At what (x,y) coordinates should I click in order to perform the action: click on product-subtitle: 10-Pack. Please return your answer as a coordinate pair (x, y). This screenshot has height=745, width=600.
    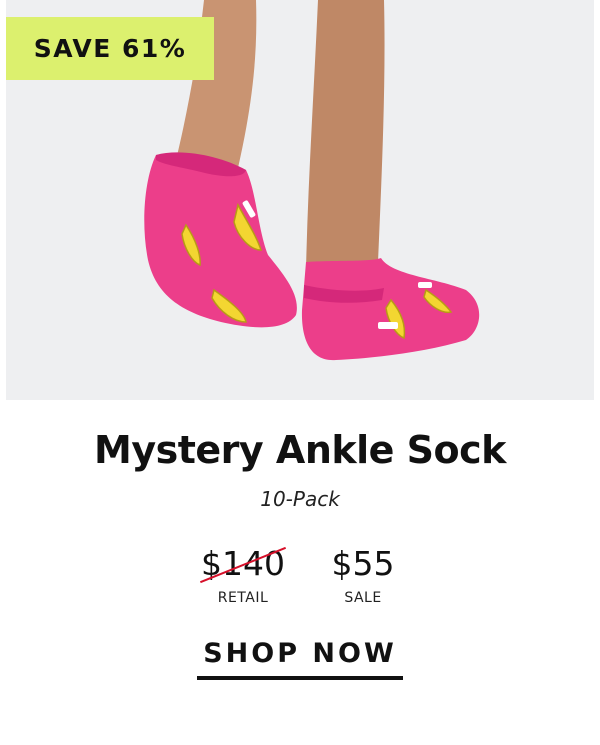
    Looking at the image, I should click on (300, 499).